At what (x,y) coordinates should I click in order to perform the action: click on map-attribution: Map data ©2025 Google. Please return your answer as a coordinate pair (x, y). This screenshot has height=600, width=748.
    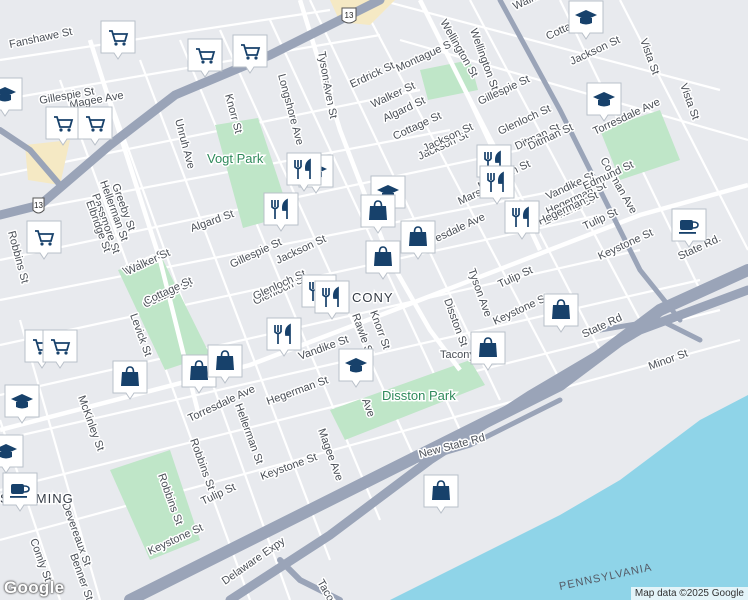
    Looking at the image, I should click on (689, 593).